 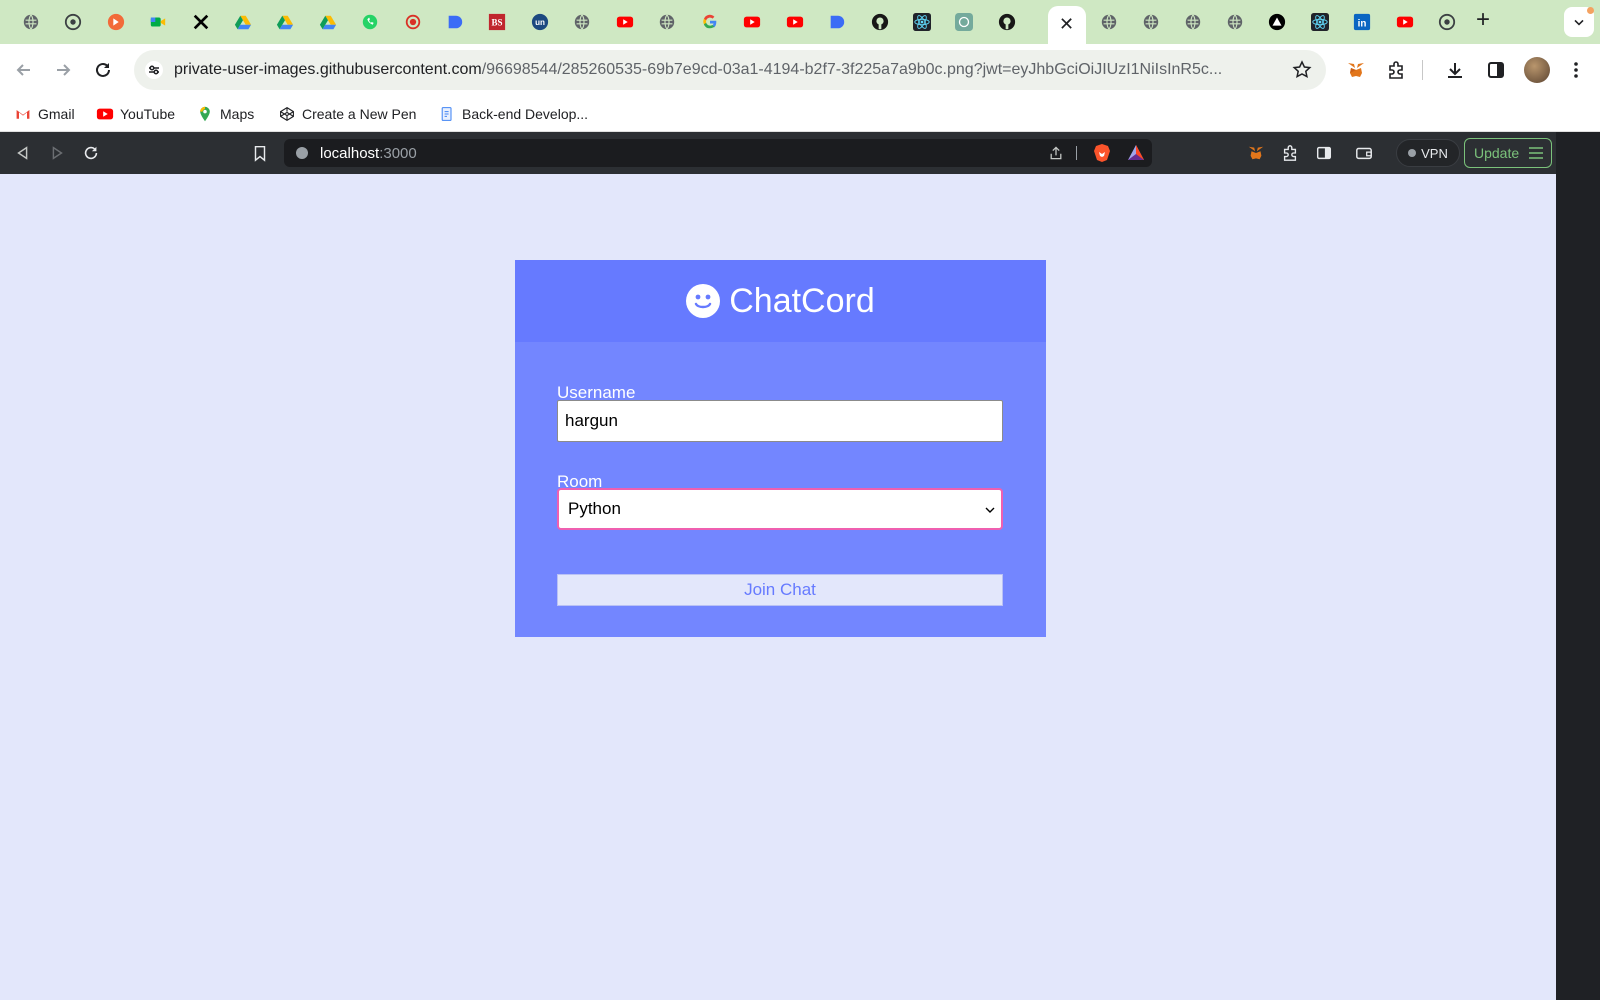 What do you see at coordinates (1277, 22) in the screenshot?
I see `vercel-icon` at bounding box center [1277, 22].